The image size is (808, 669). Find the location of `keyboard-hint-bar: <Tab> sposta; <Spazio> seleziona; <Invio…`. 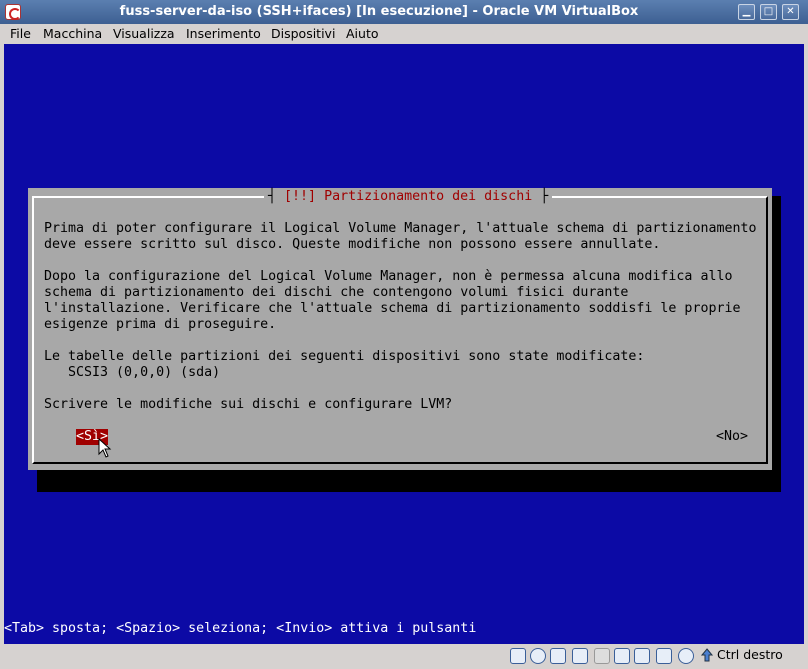

keyboard-hint-bar: <Tab> sposta; <Spazio> seleziona; <Invio… is located at coordinates (240, 628).